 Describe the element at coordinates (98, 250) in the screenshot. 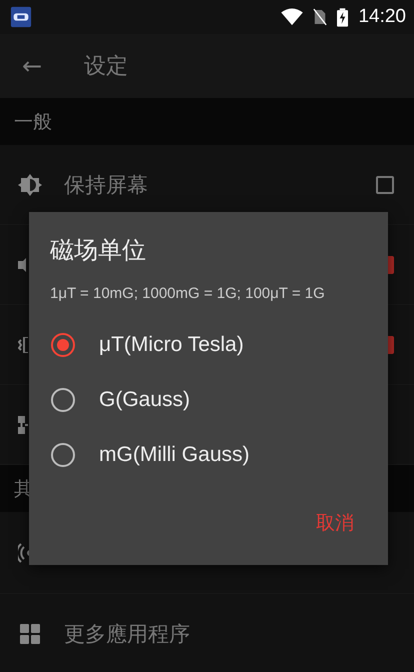

I see `dialog-title: 磁场单位` at that location.